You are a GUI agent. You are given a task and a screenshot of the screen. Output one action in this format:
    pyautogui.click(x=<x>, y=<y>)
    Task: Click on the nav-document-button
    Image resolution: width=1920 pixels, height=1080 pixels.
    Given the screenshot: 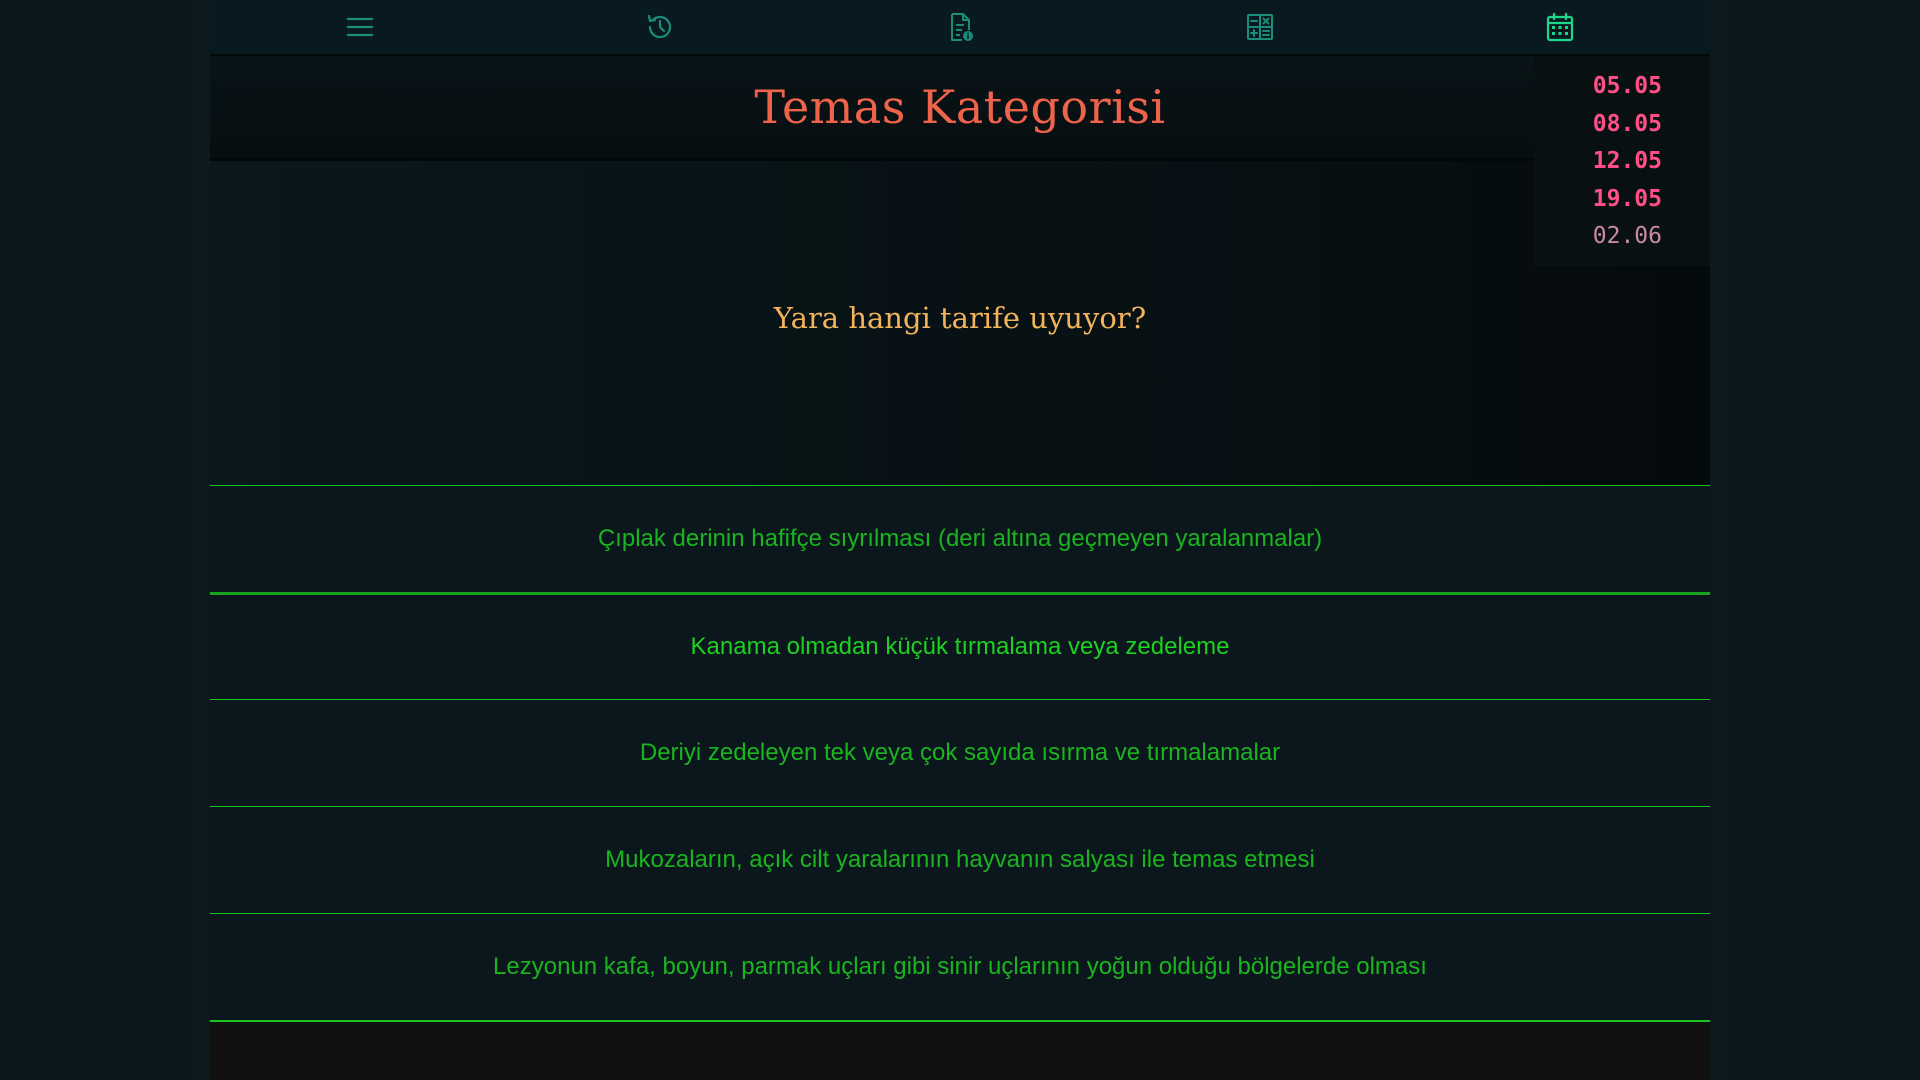 What is the action you would take?
    pyautogui.click(x=960, y=27)
    